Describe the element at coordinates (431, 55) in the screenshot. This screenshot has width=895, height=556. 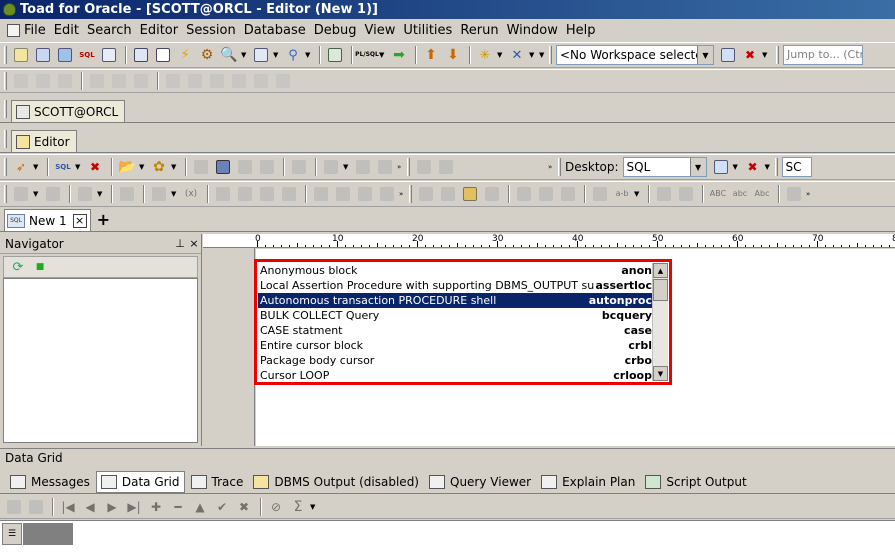
I see `commit-icon: ⬆` at that location.